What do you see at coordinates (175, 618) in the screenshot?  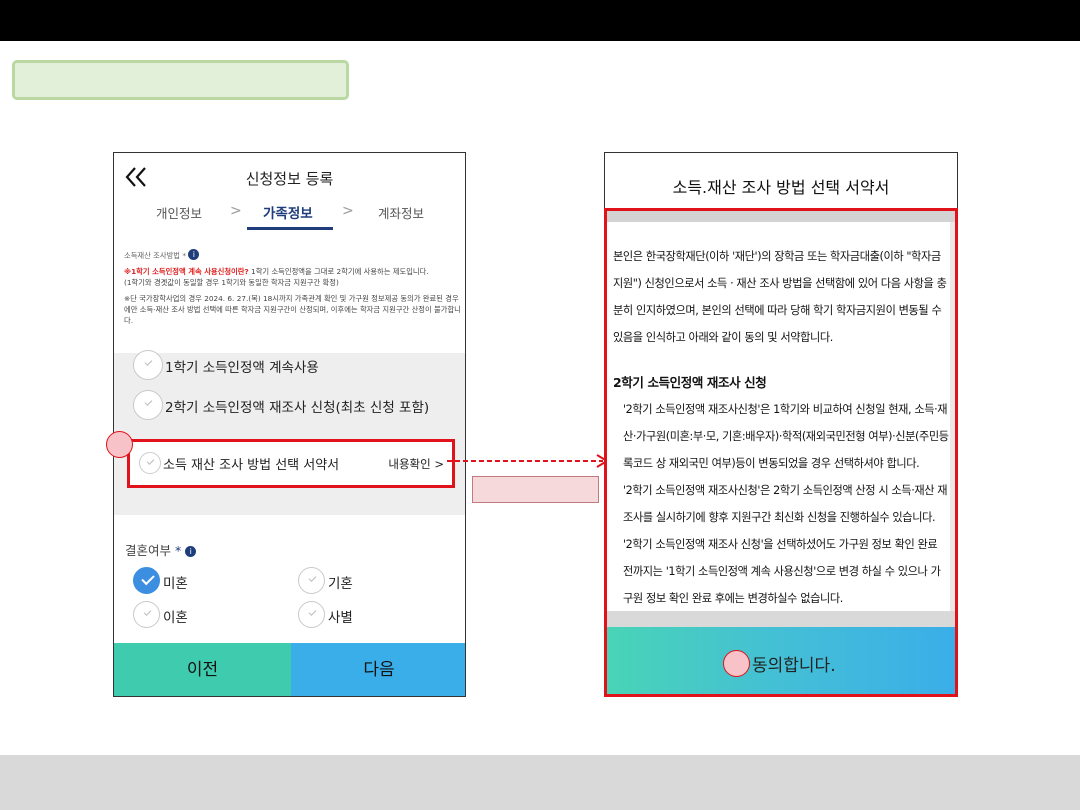 I see `option-label: 이혼` at bounding box center [175, 618].